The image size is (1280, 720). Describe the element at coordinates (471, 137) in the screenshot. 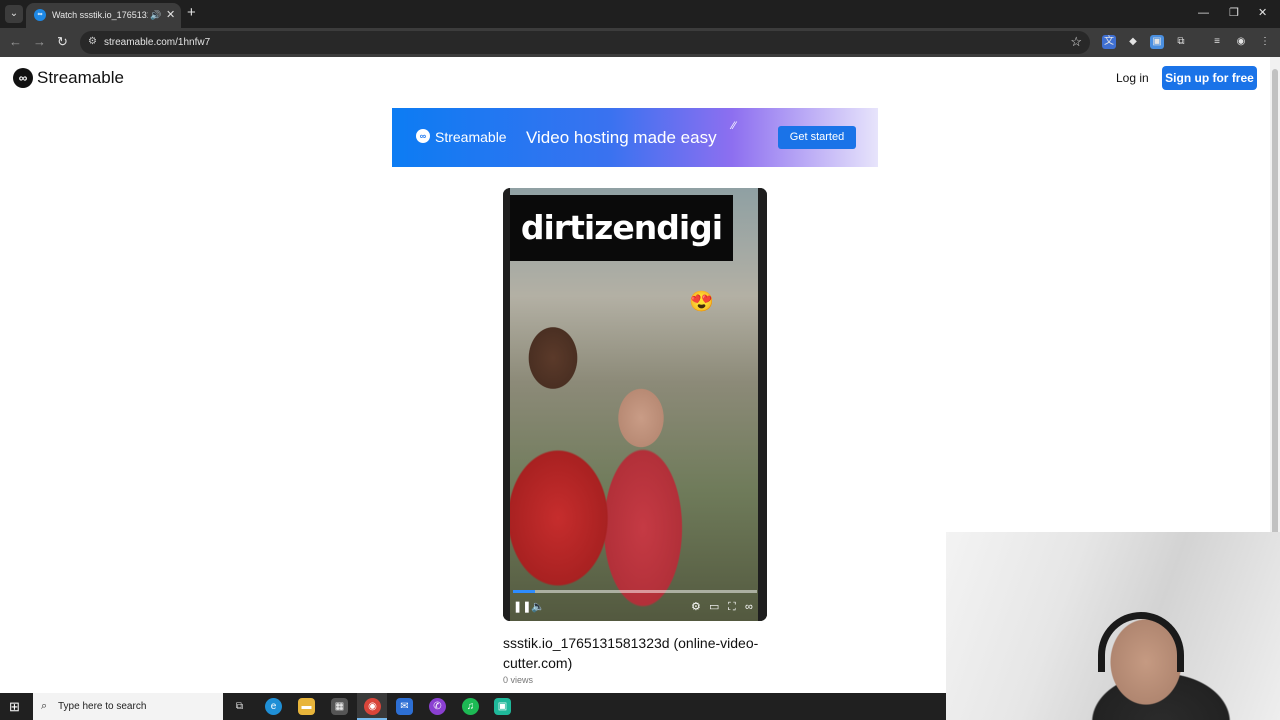

I see `banner-brand: Streamable` at that location.